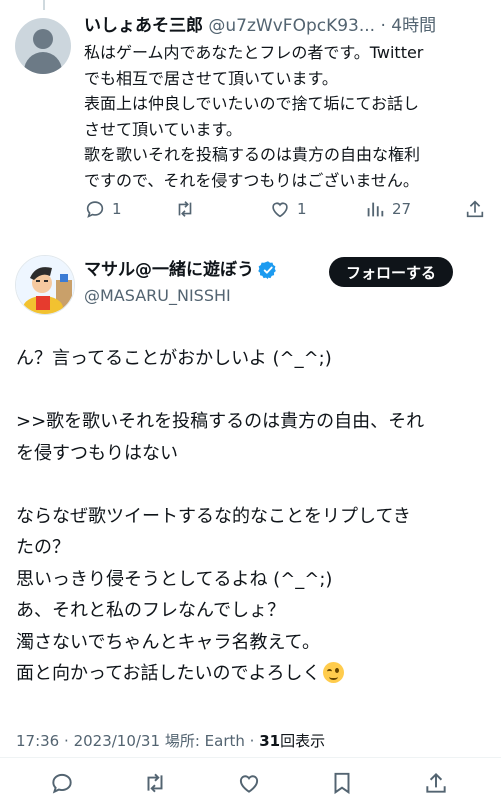  Describe the element at coordinates (251, 180) in the screenshot. I see `reply-line: ですので、それを侵すつもりはございません。` at that location.